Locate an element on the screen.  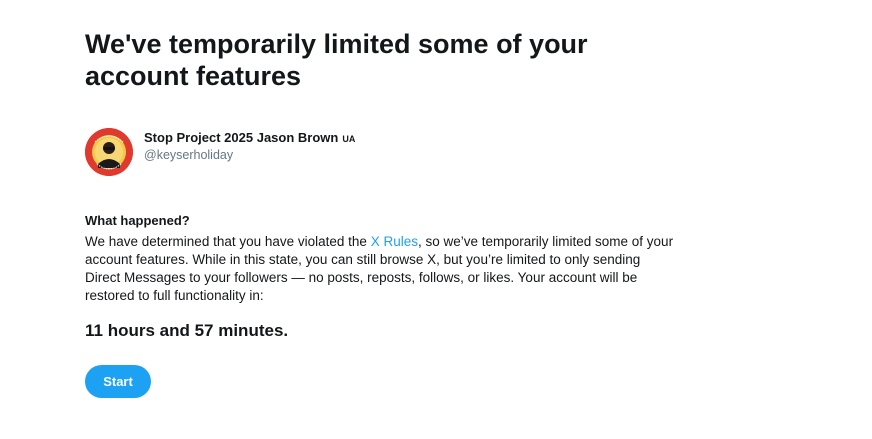
display-name-suffix: UA is located at coordinates (349, 139).